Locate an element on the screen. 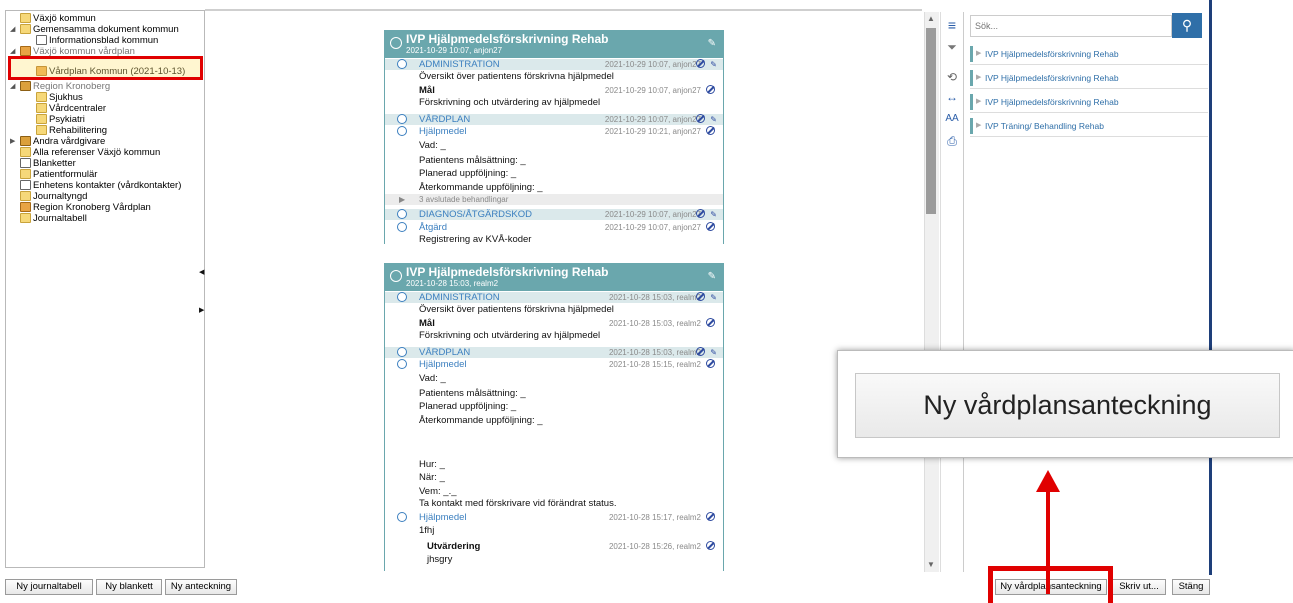 Image resolution: width=1293 pixels, height=603 pixels. search-input is located at coordinates (1064, 26).